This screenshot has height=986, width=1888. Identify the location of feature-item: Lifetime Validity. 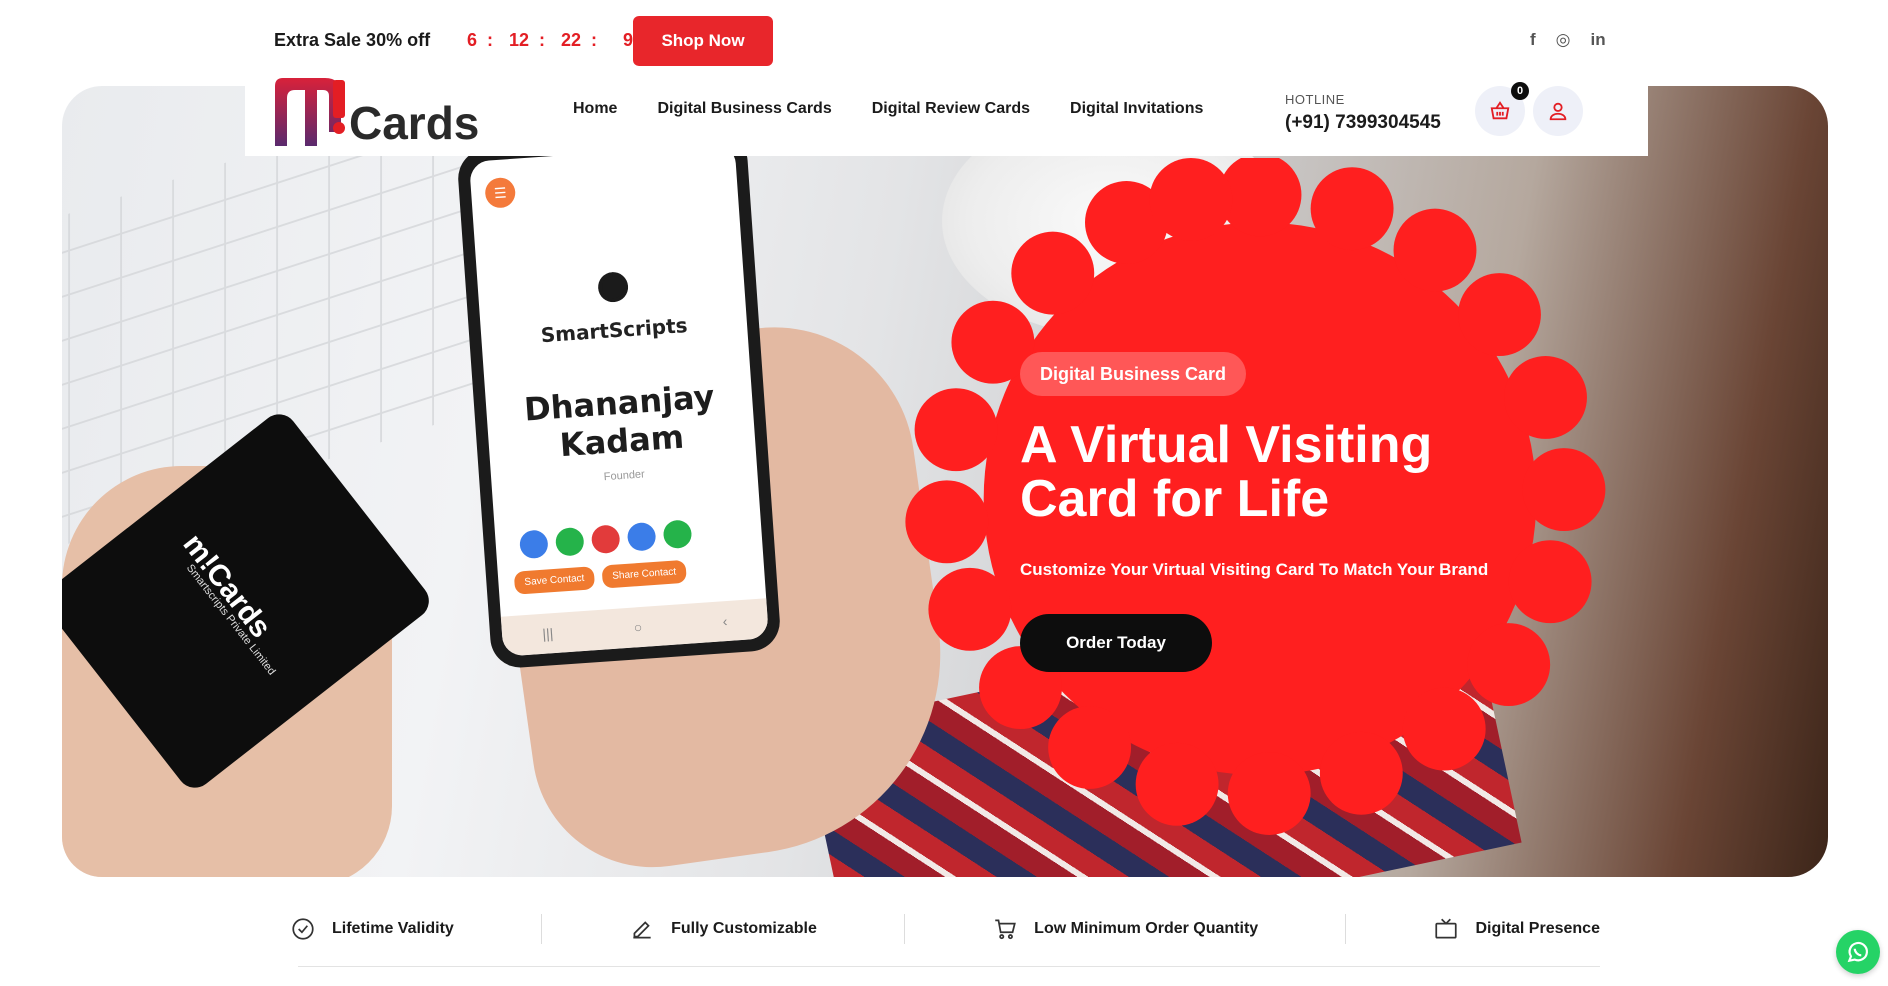
(372, 929).